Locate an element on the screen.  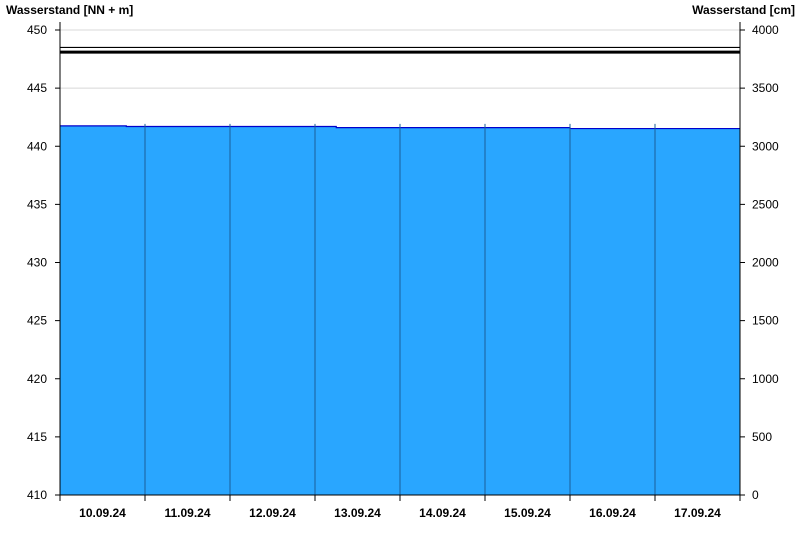
right-tick-label: 4000 is located at coordinates (765, 30).